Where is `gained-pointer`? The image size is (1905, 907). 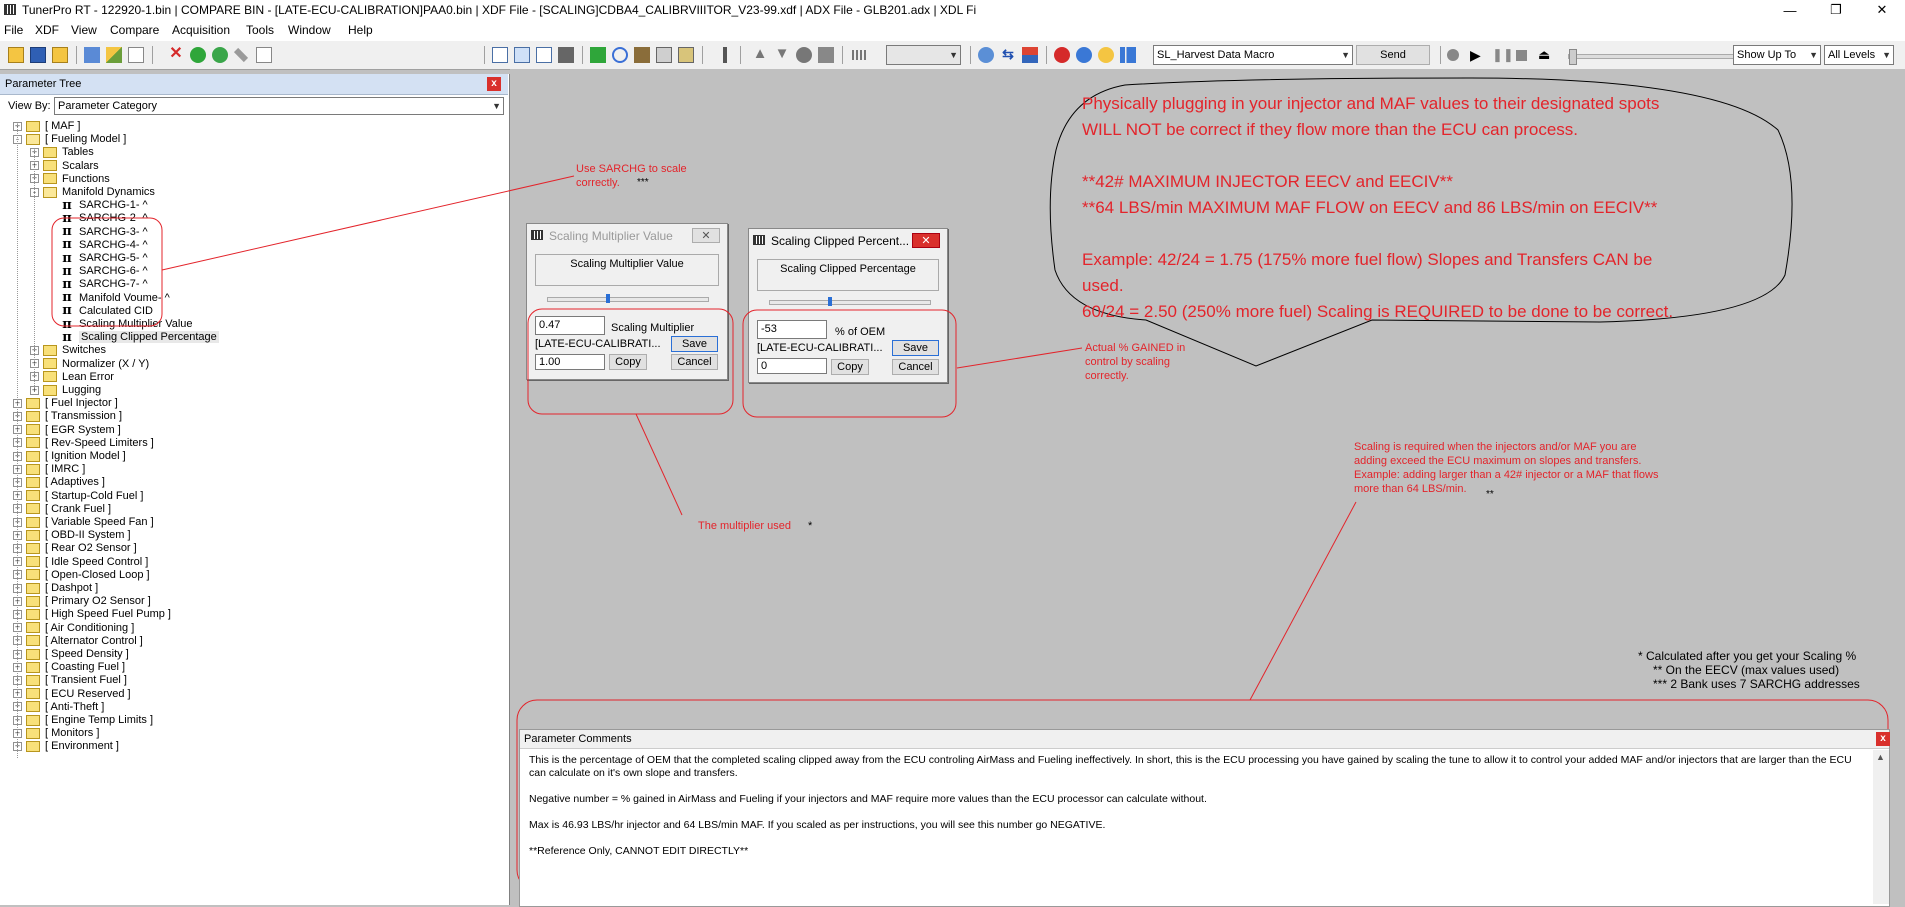
gained-pointer is located at coordinates (1019, 358).